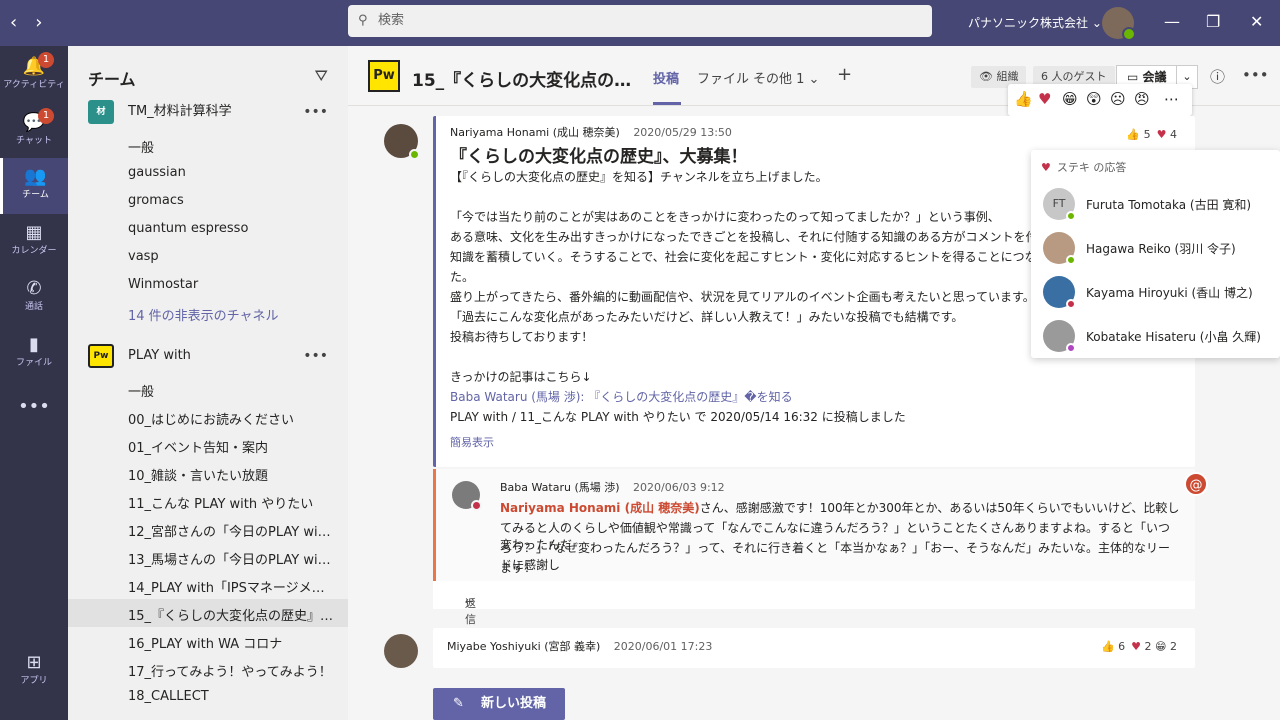 The height and width of the screenshot is (720, 1280). I want to click on back-icon: ‹, so click(13, 22).